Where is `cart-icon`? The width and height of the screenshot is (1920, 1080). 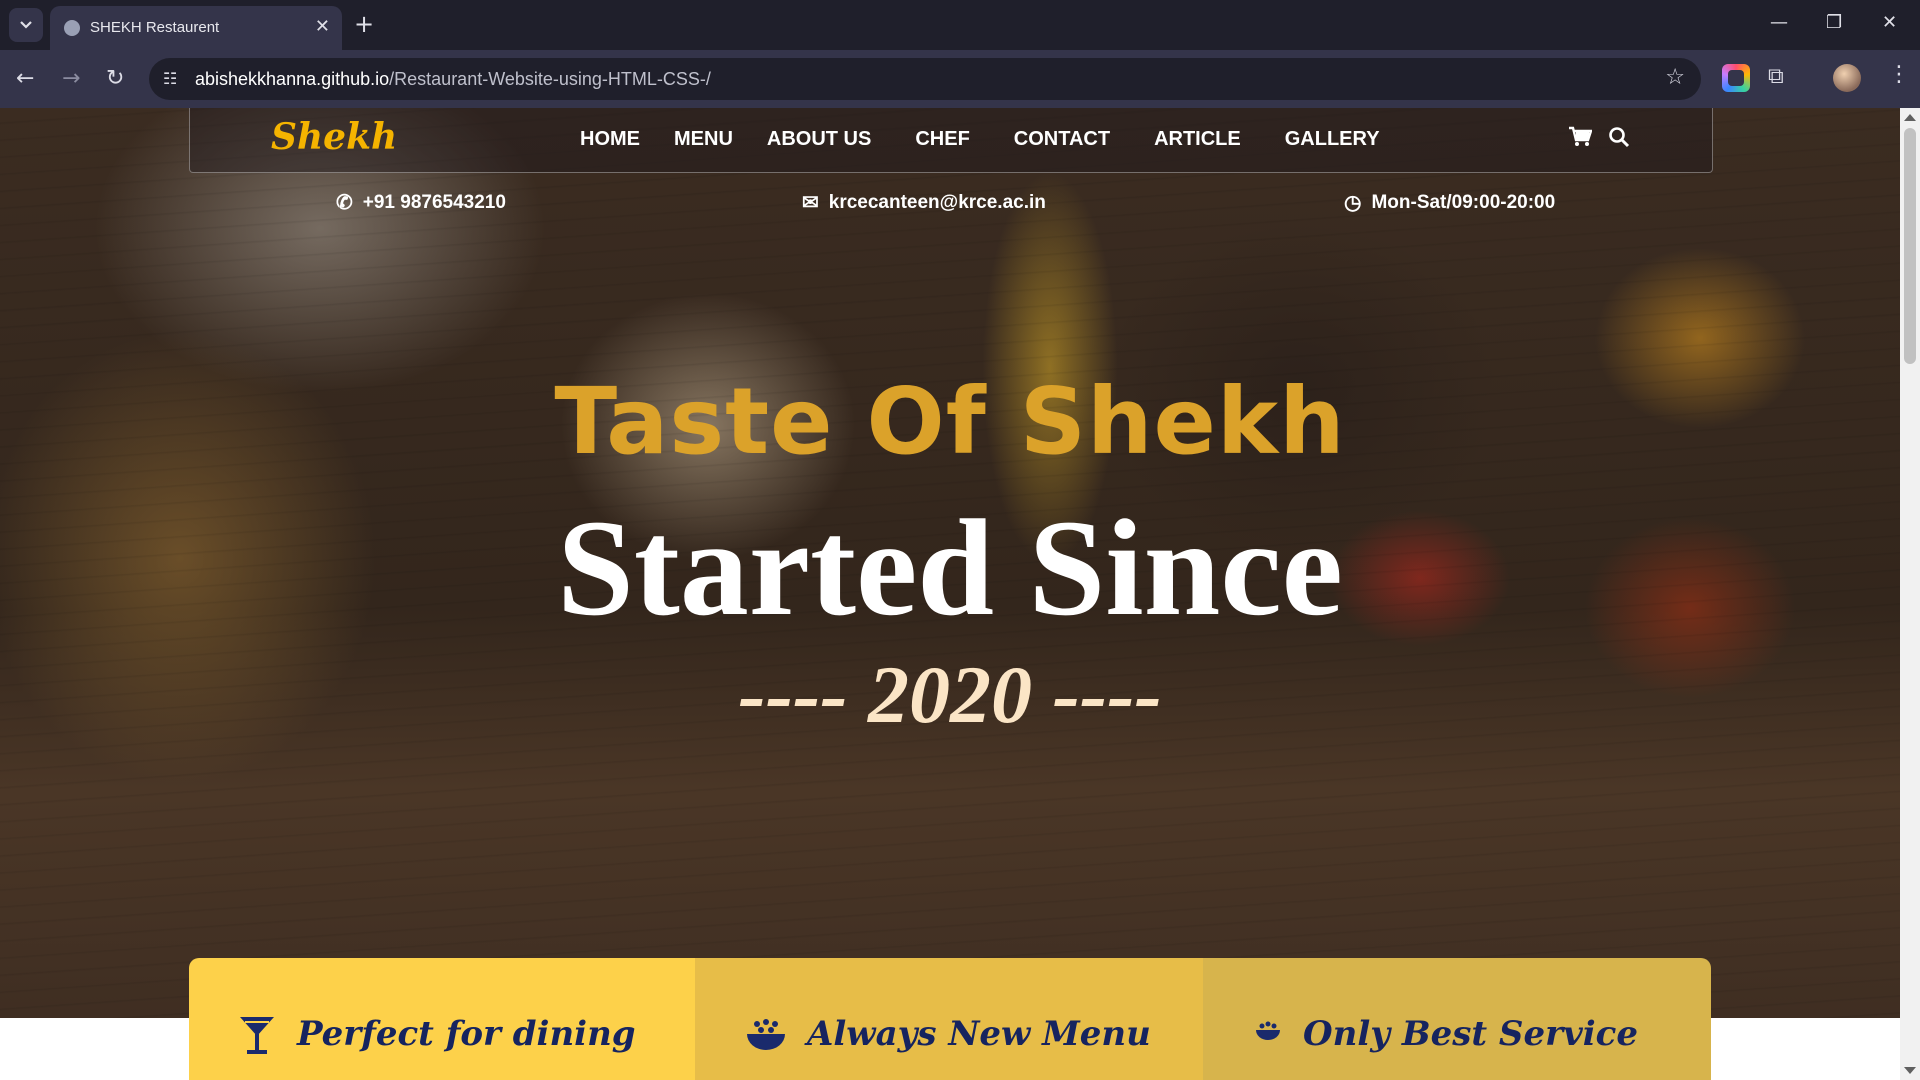
cart-icon is located at coordinates (1580, 140).